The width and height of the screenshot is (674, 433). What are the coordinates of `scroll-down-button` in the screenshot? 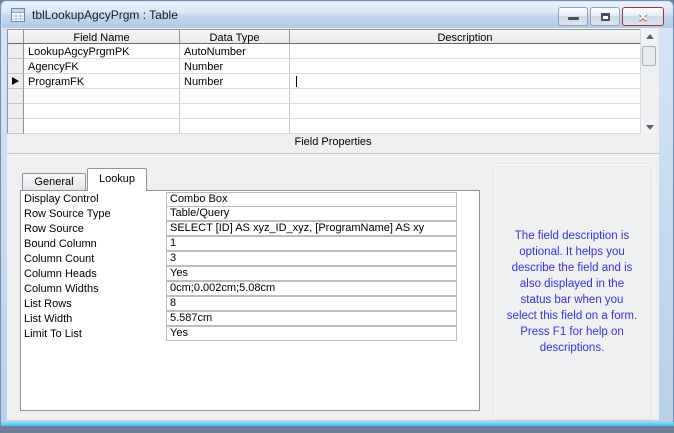 It's located at (649, 126).